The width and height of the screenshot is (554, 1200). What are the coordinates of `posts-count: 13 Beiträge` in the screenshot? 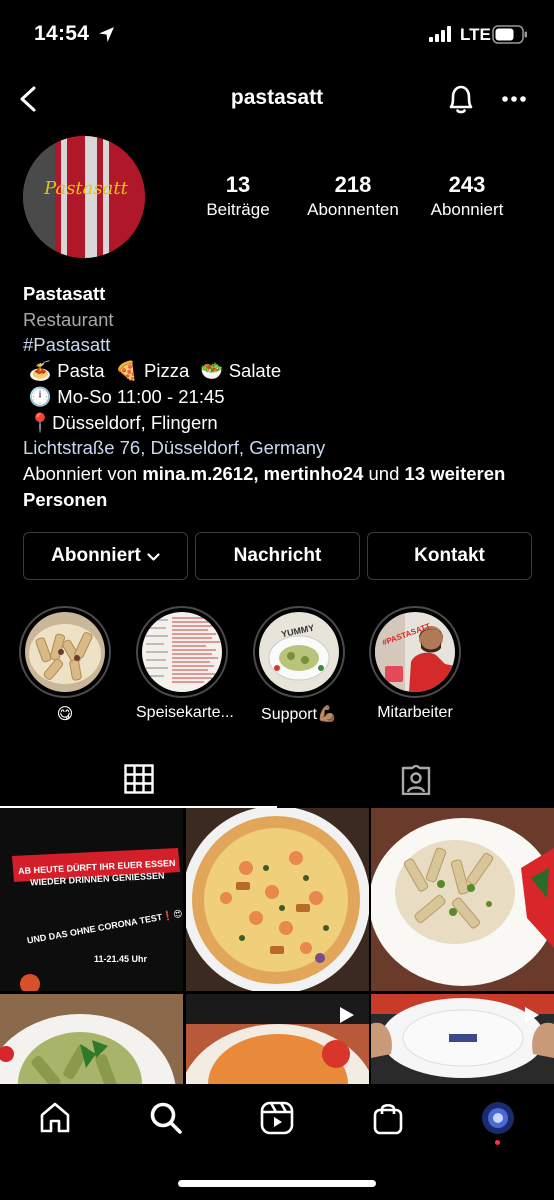 It's located at (238, 196).